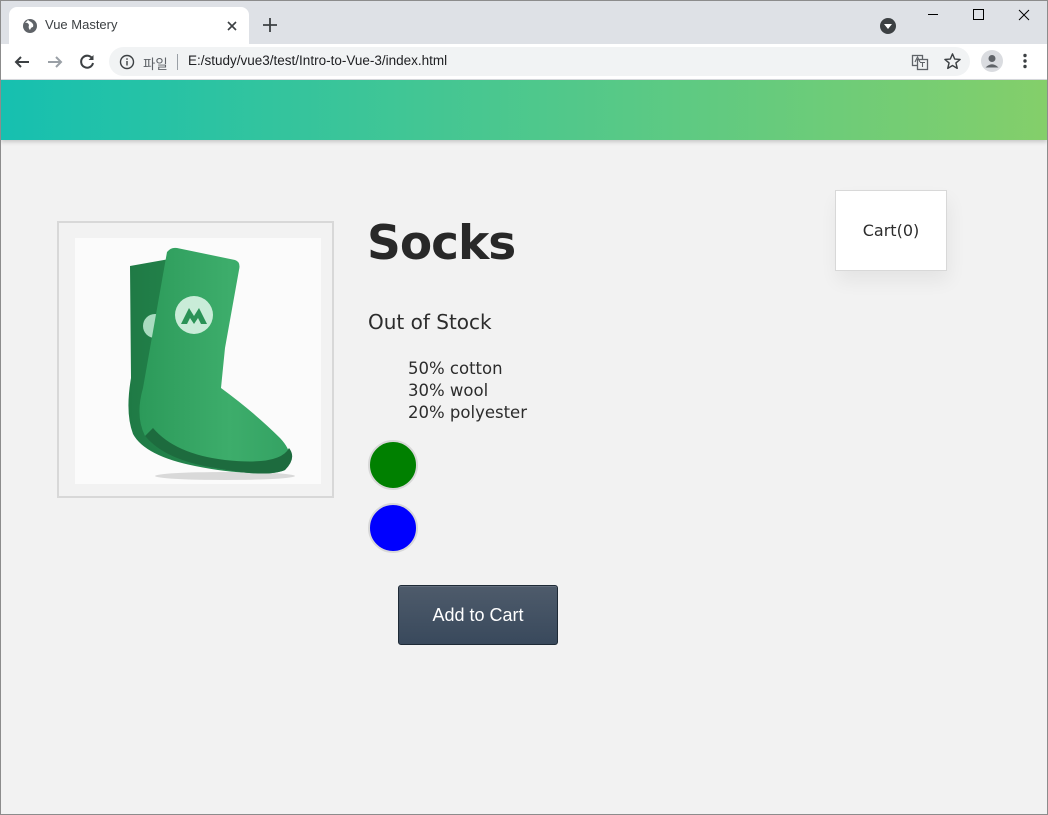 The image size is (1048, 815). What do you see at coordinates (87, 62) in the screenshot?
I see `reload-icon` at bounding box center [87, 62].